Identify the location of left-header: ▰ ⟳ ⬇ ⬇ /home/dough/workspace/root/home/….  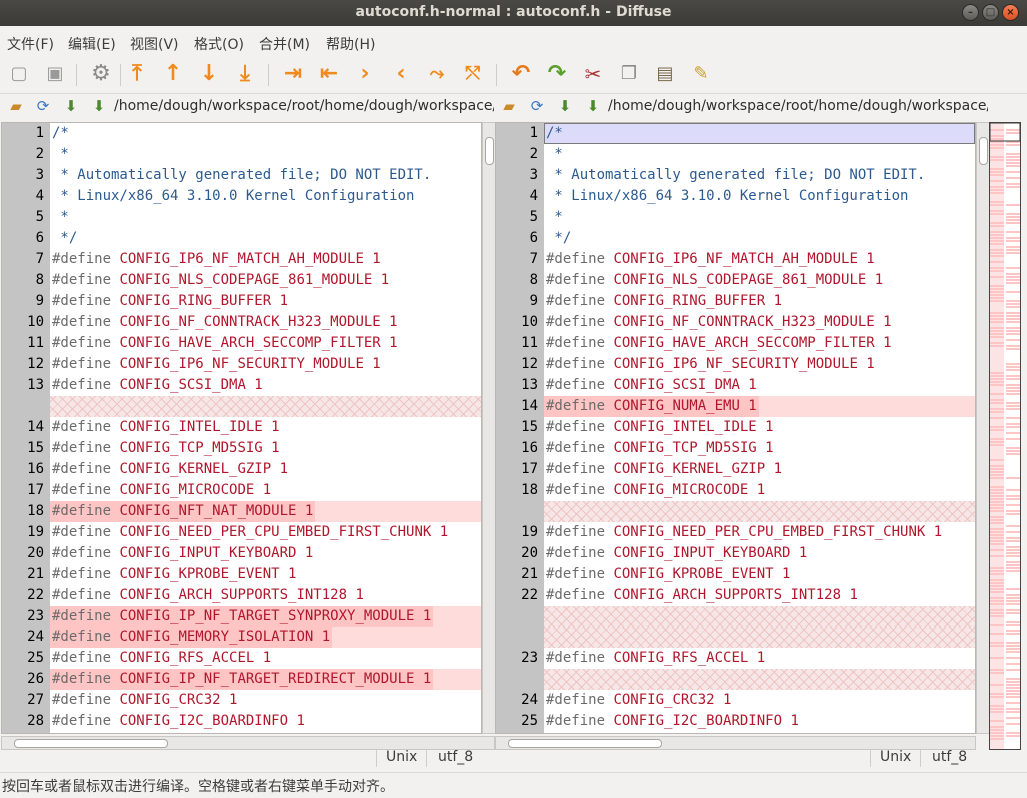
(248, 107).